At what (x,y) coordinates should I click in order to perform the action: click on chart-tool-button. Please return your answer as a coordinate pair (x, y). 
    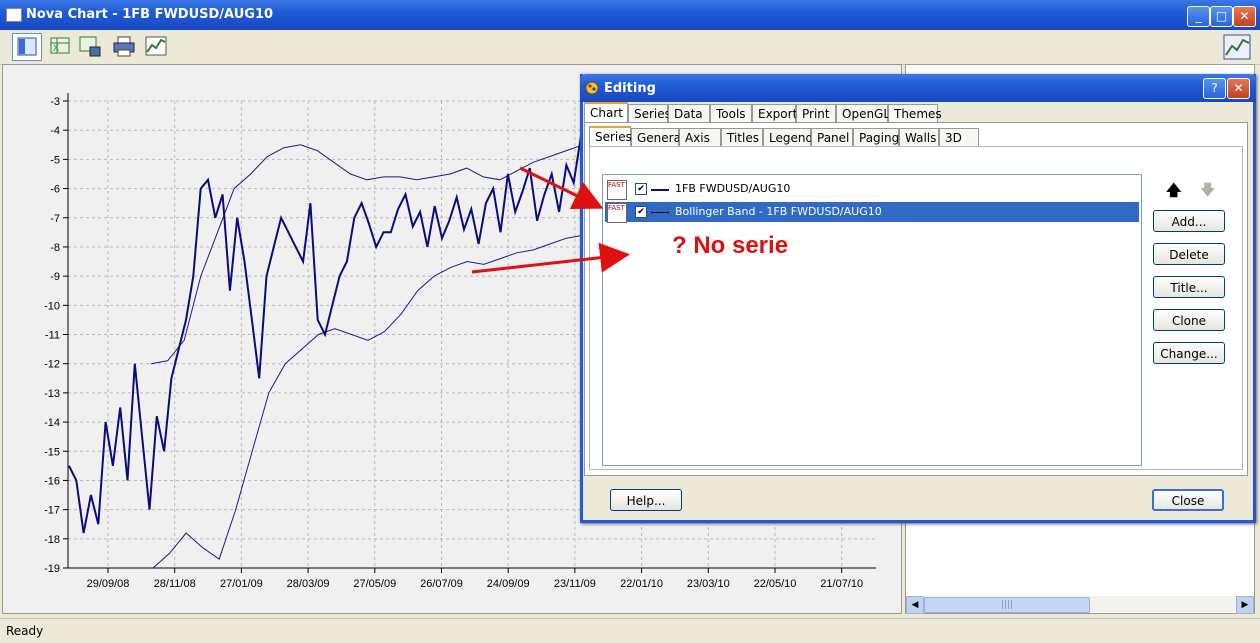
    Looking at the image, I should click on (156, 46).